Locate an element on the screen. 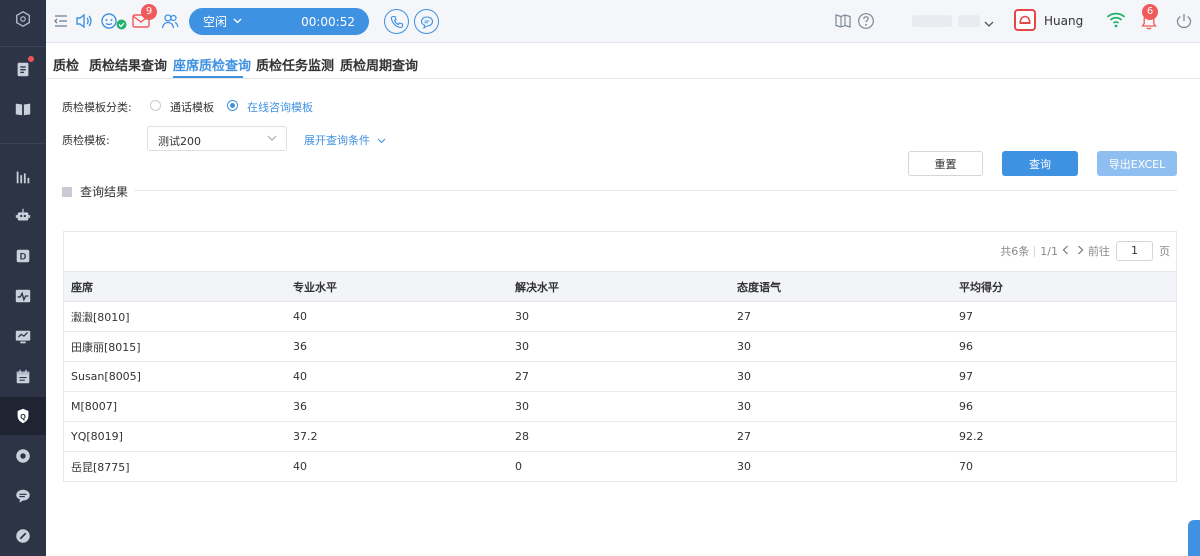  table-row: YQ[8019] 37.2 28 27 92.2 is located at coordinates (620, 436).